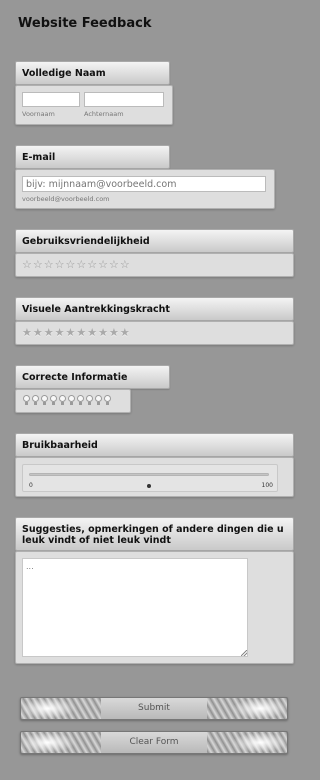 This screenshot has width=320, height=780. I want to click on clear-button-label: Clear Form, so click(154, 742).